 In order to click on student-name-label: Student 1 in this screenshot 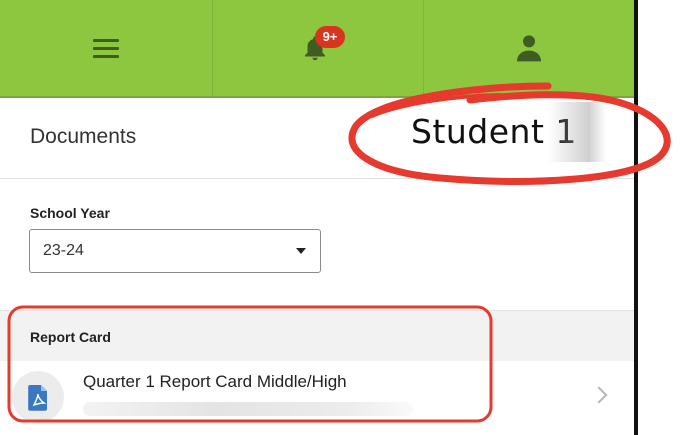, I will do `click(494, 131)`.